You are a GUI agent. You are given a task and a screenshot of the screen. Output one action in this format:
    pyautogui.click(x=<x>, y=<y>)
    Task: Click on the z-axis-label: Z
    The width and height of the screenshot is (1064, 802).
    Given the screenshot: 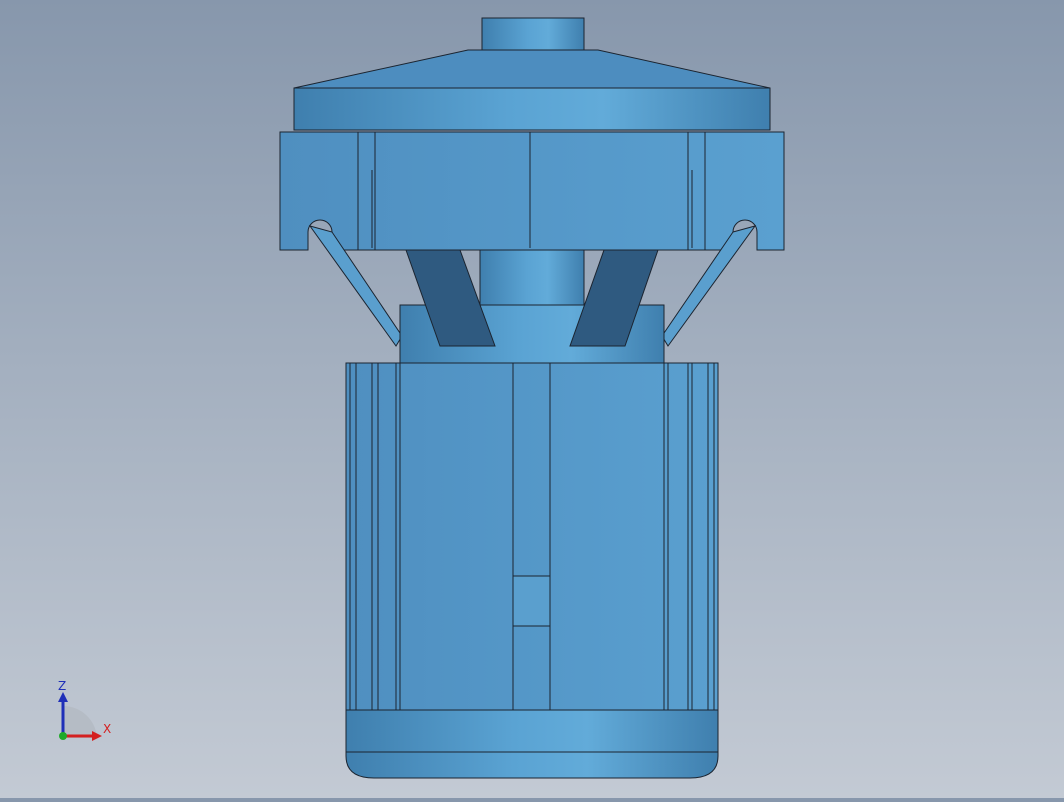 What is the action you would take?
    pyautogui.click(x=62, y=686)
    